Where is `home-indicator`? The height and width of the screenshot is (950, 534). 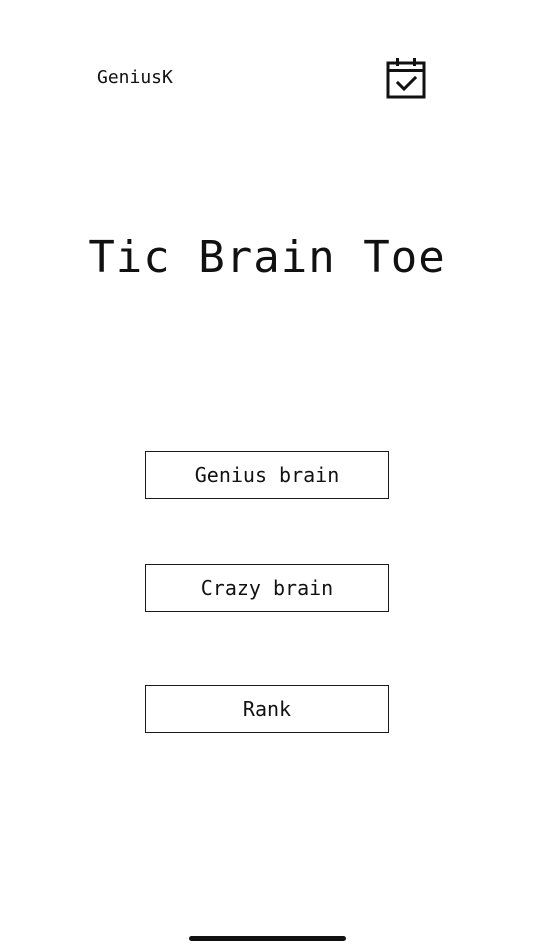 home-indicator is located at coordinates (267, 938).